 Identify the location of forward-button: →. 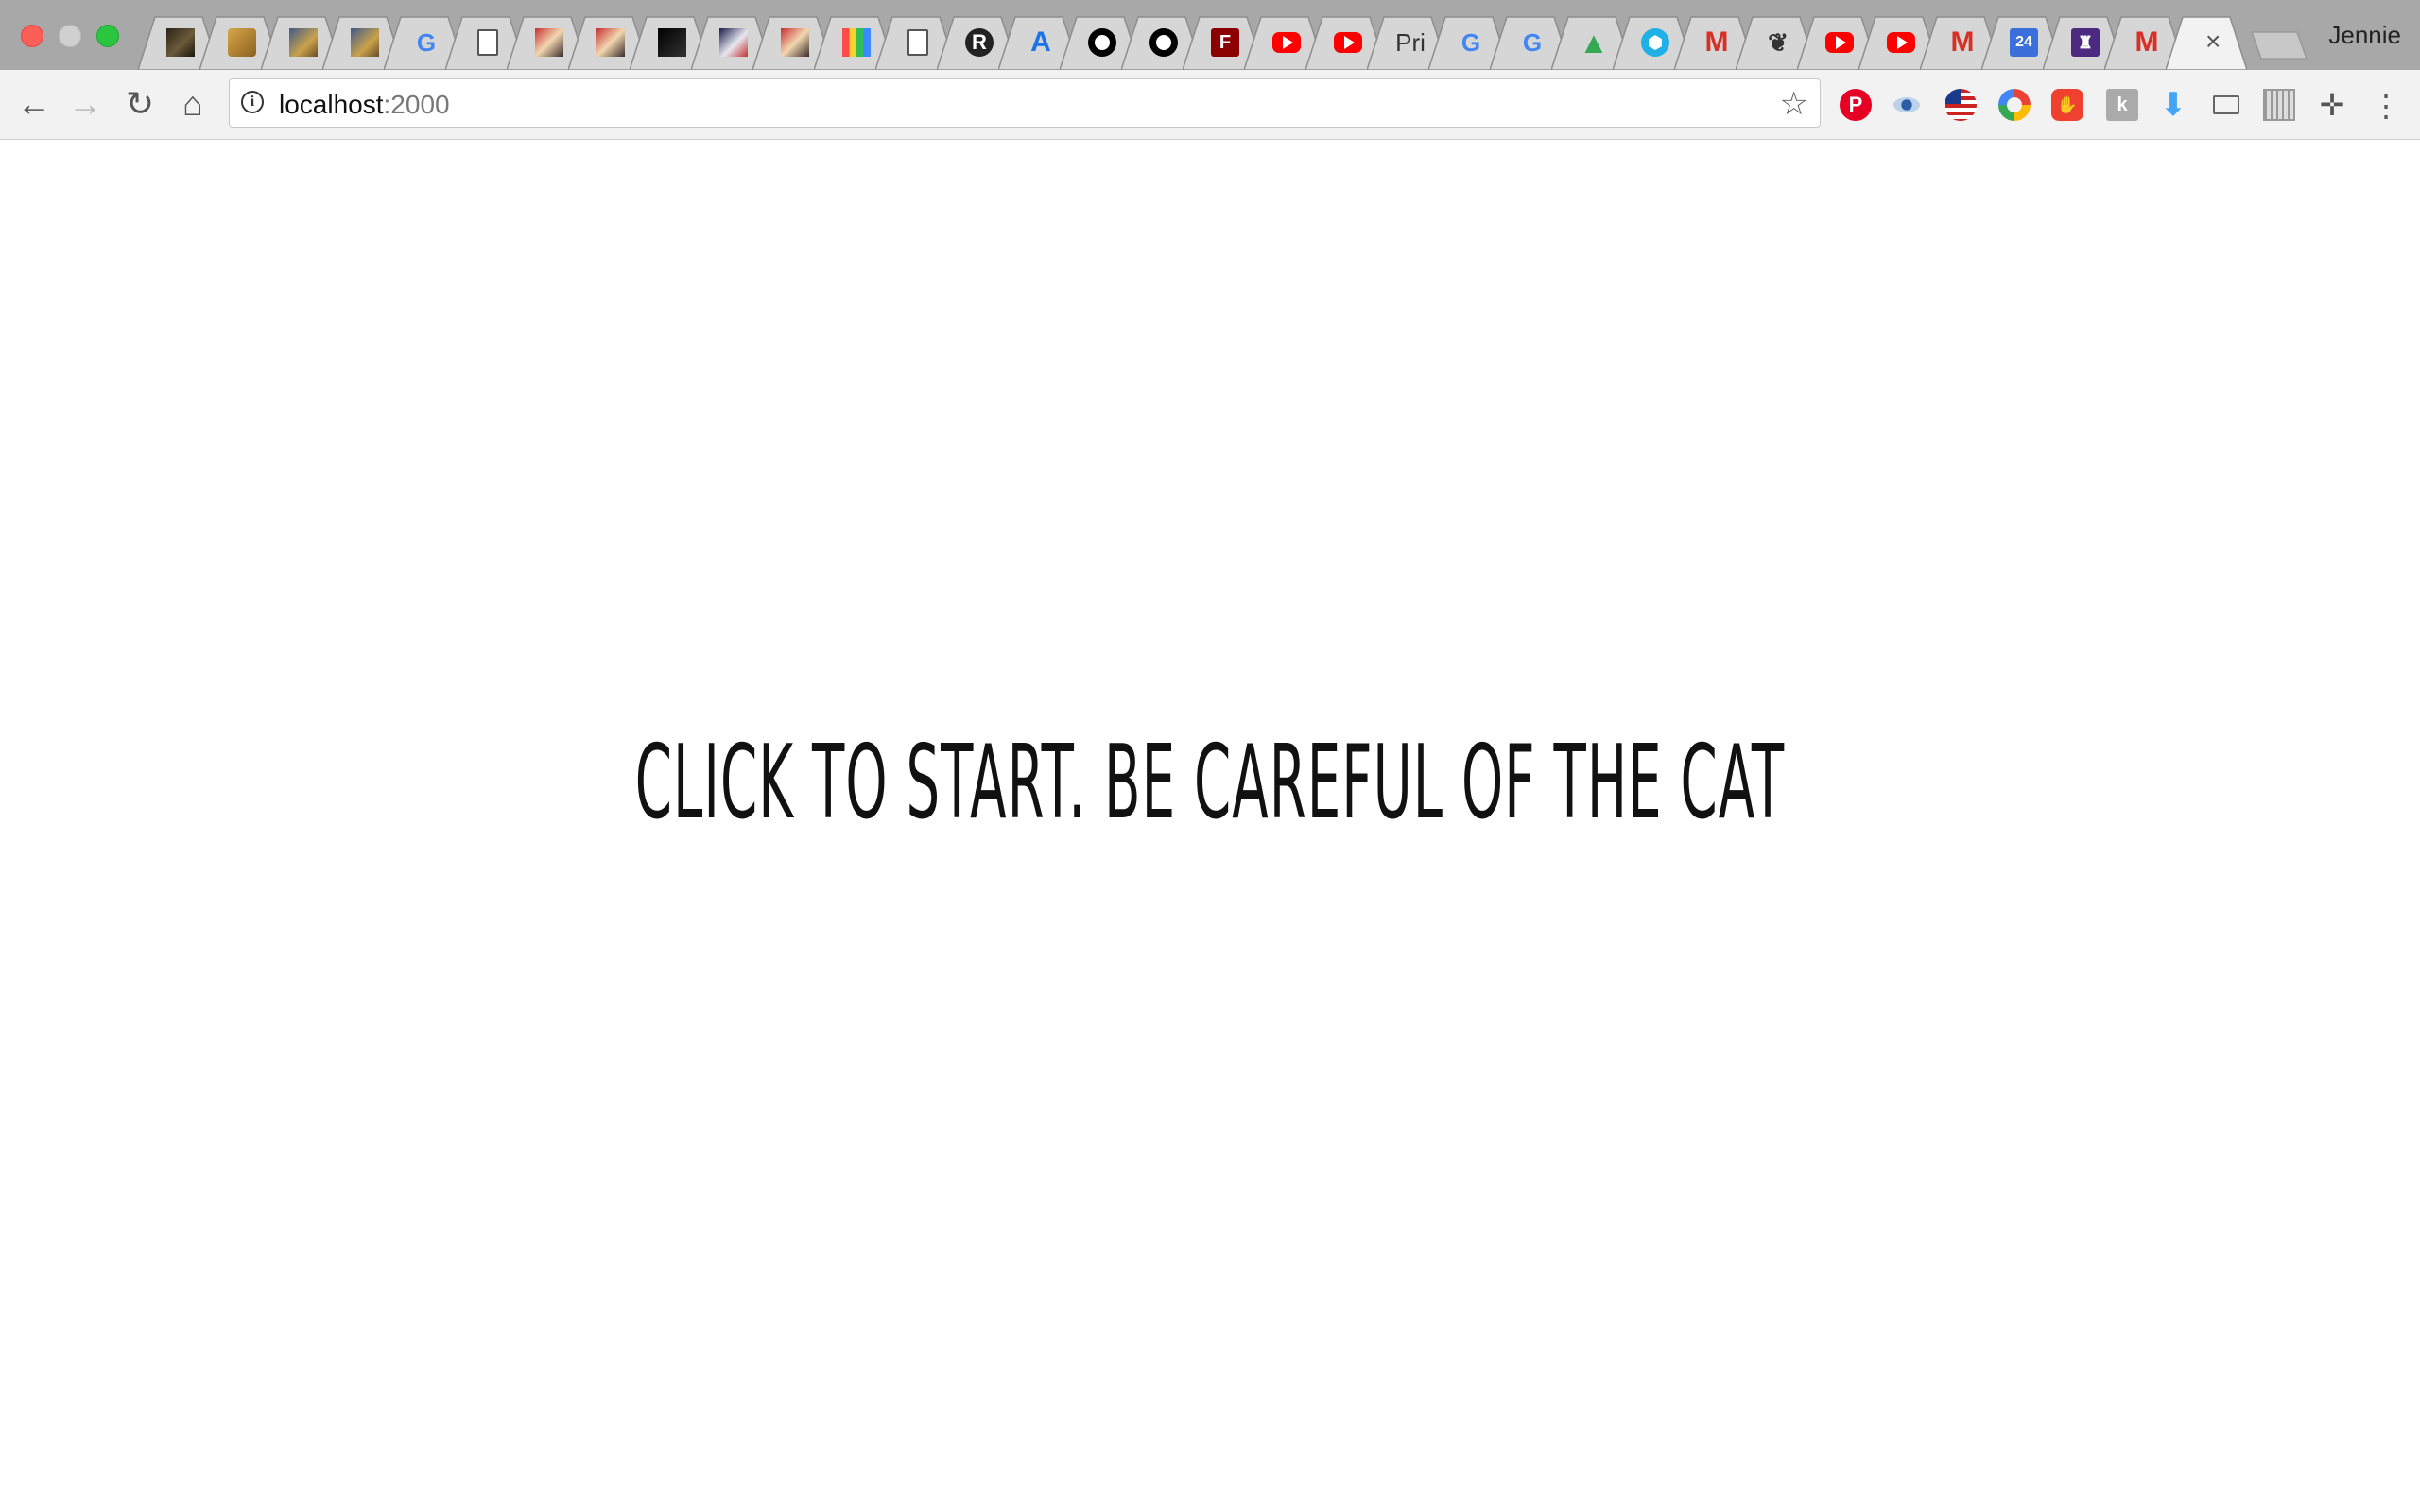
(85, 104).